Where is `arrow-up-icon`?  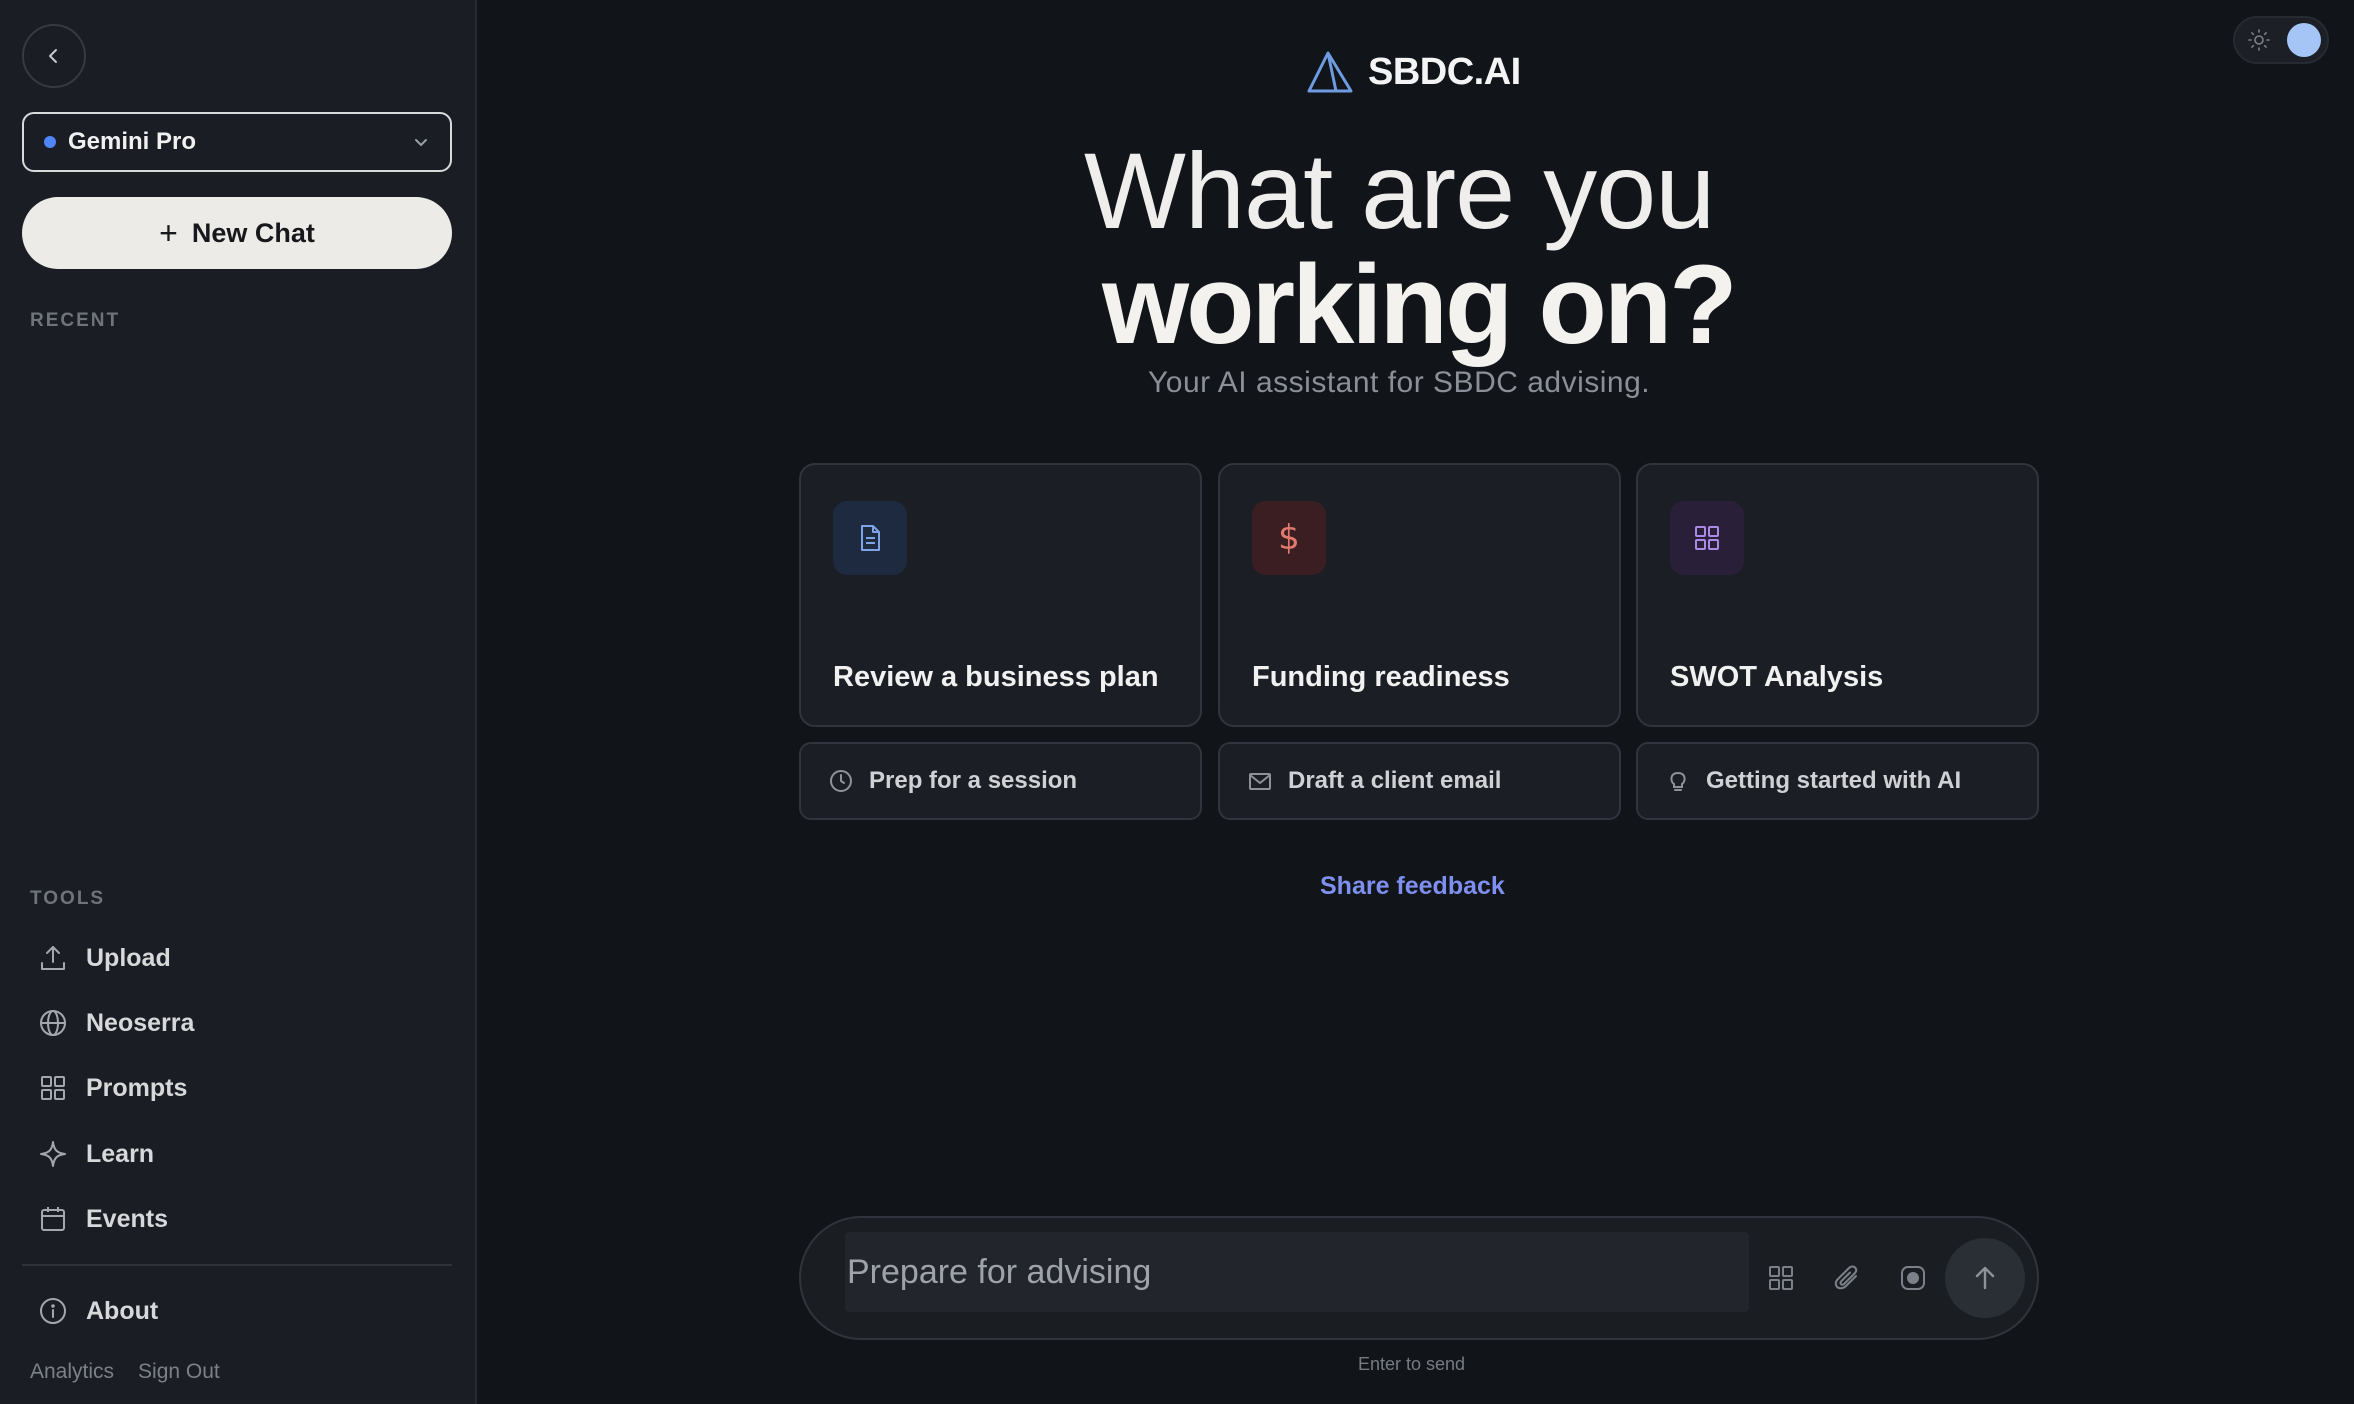
arrow-up-icon is located at coordinates (1985, 1278).